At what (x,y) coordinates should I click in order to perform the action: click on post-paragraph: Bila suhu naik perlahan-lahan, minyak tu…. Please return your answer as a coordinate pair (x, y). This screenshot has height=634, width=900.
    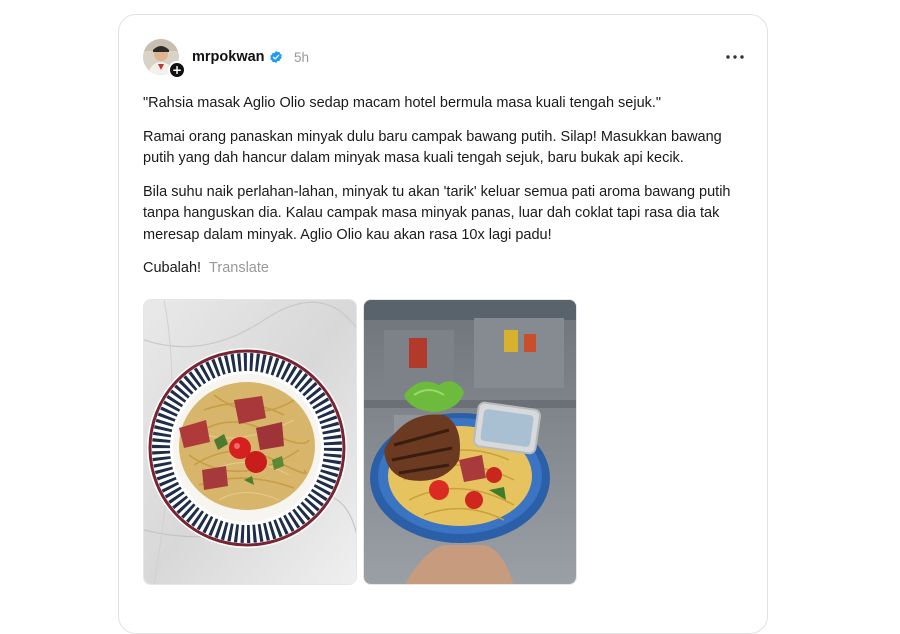
    Looking at the image, I should click on (437, 213).